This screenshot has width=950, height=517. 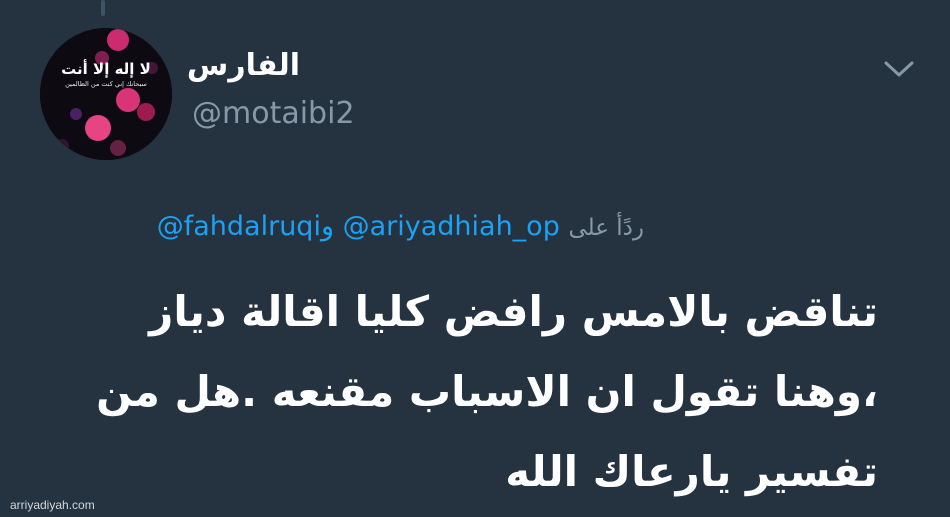 I want to click on display-name: الفارس, so click(x=243, y=65).